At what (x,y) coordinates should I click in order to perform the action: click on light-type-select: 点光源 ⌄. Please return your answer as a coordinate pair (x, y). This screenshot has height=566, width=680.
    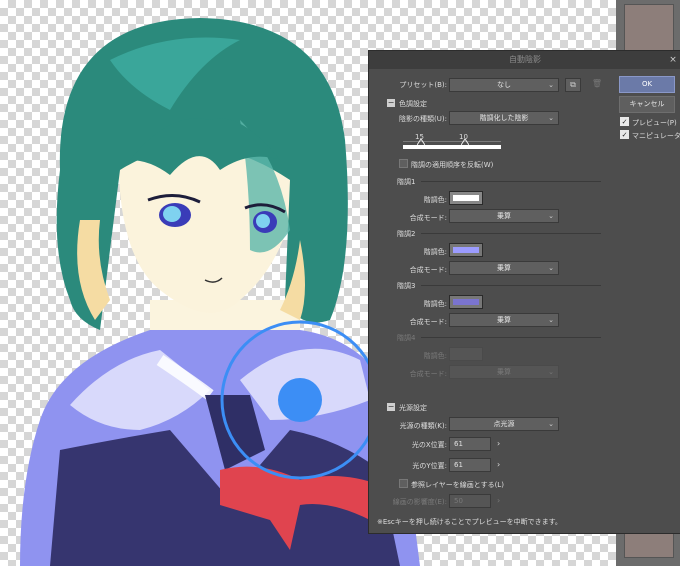
    Looking at the image, I should click on (504, 424).